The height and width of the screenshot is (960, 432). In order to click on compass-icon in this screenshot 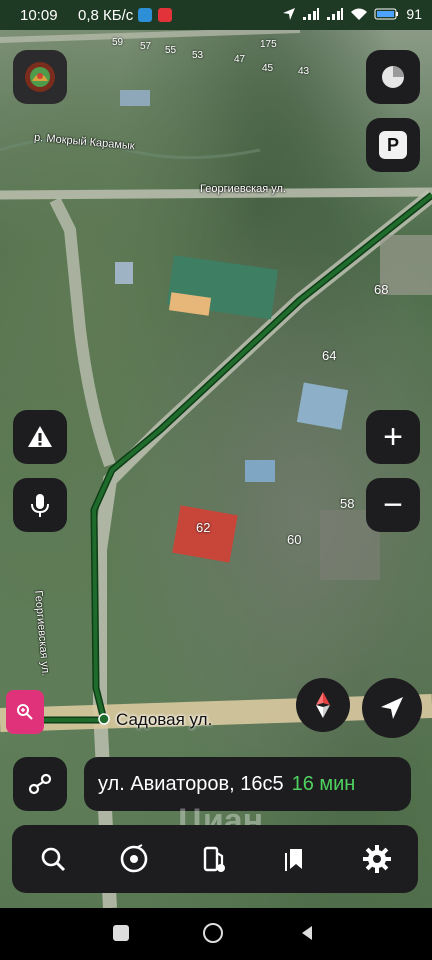, I will do `click(323, 705)`.